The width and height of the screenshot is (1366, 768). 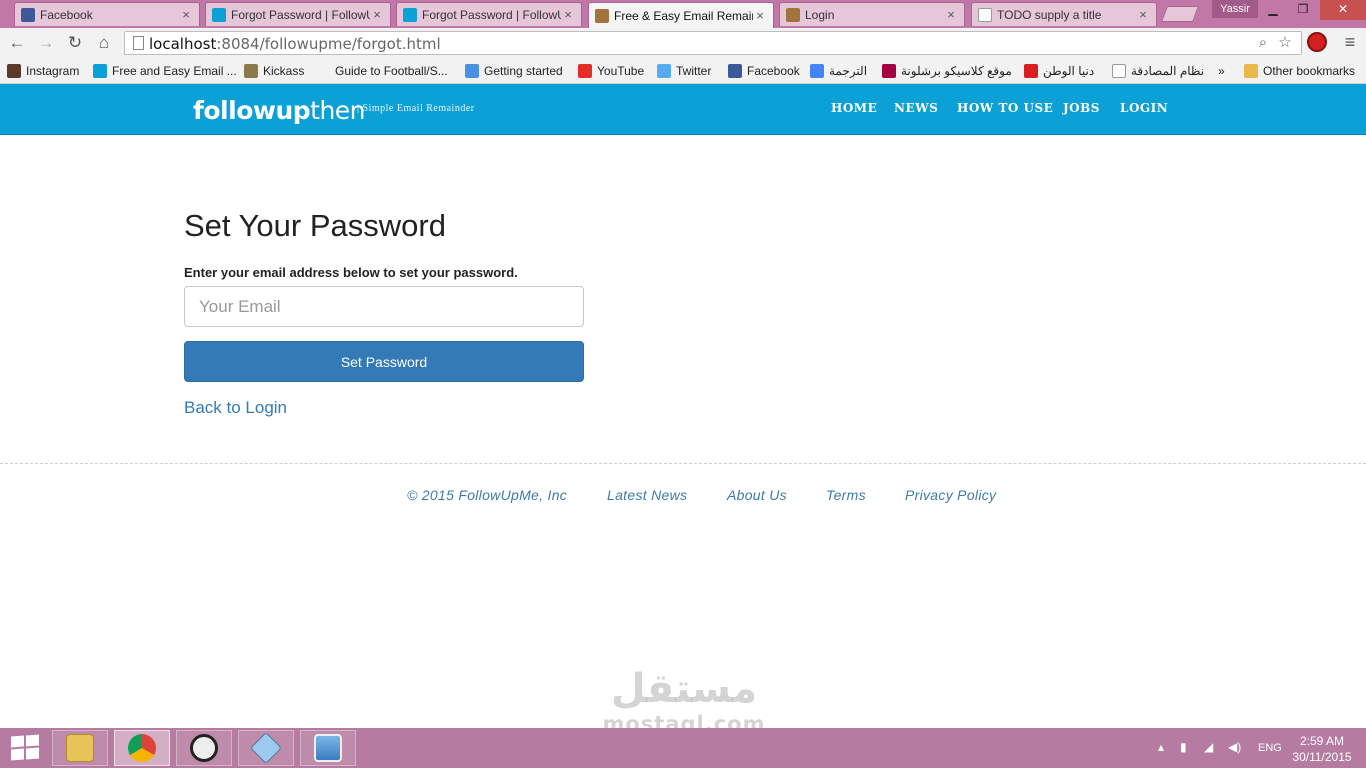 I want to click on bookmark-label: نظام المصادقة, so click(x=1168, y=71).